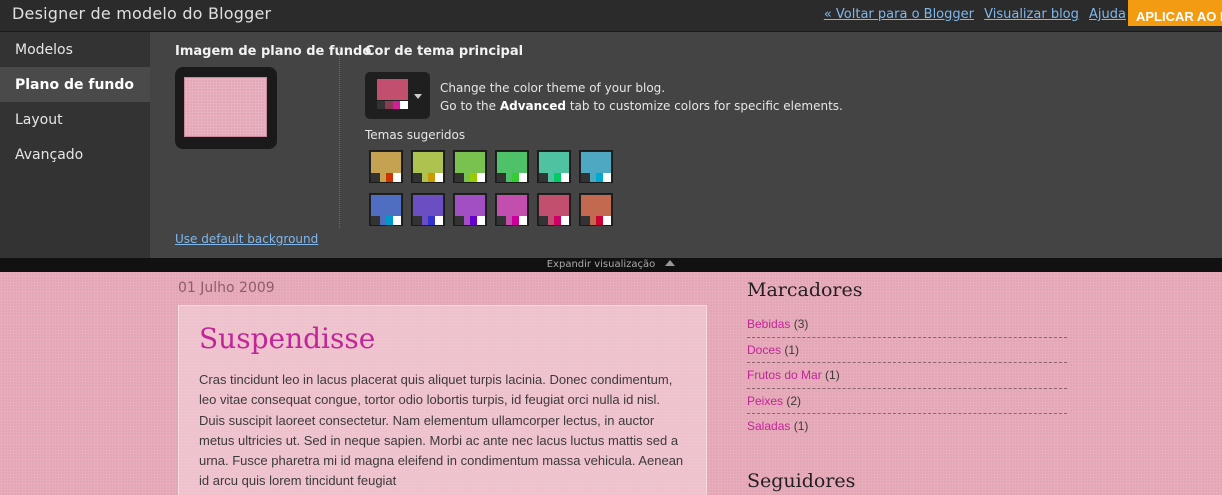  Describe the element at coordinates (907, 325) in the screenshot. I see `list-item: Bebidas (3)` at that location.